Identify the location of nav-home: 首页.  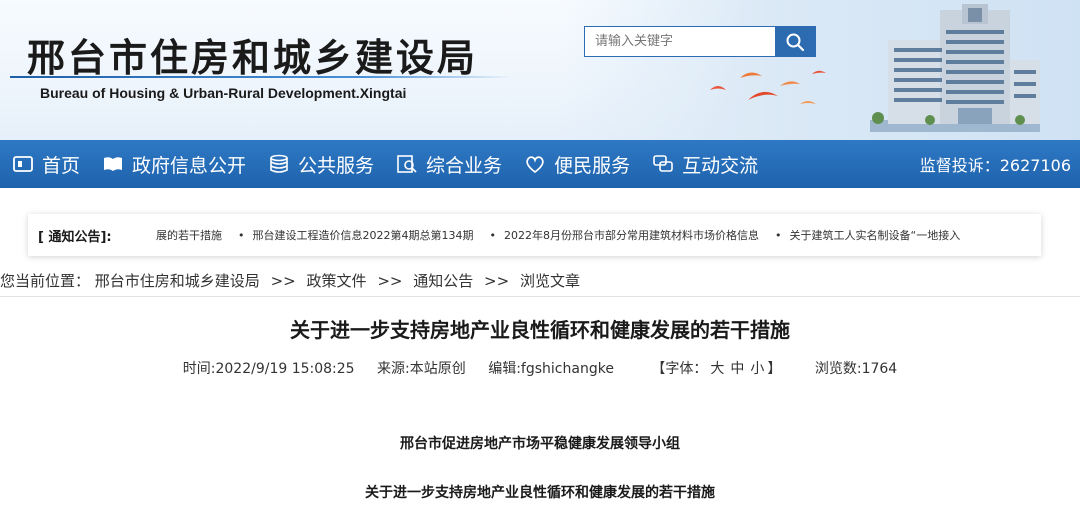
(45, 164).